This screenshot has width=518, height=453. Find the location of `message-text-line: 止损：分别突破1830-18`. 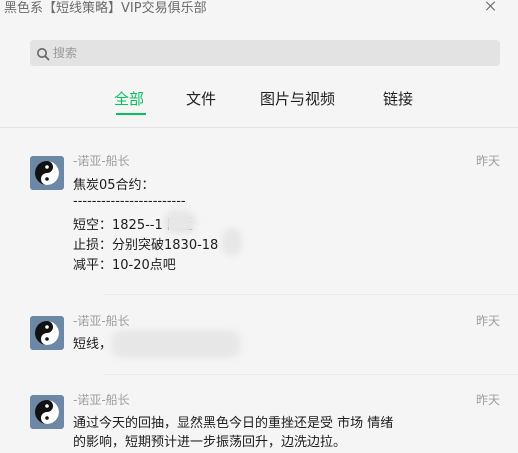

message-text-line: 止损：分别突破1830-18 is located at coordinates (146, 245).